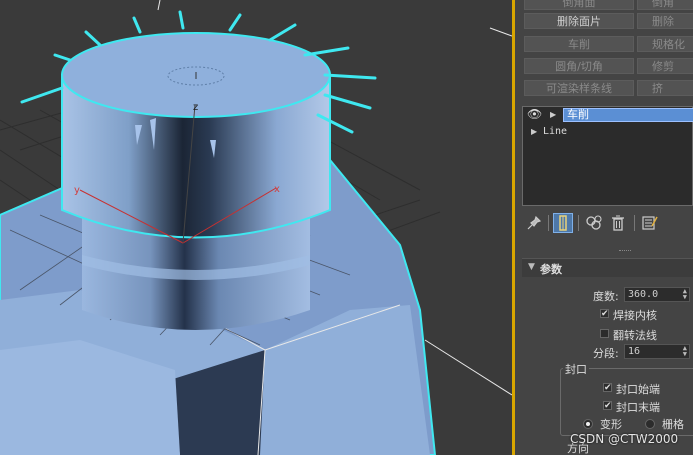 This screenshot has height=455, width=693. What do you see at coordinates (531, 267) in the screenshot?
I see `collapse-triangle-icon: ▼` at bounding box center [531, 267].